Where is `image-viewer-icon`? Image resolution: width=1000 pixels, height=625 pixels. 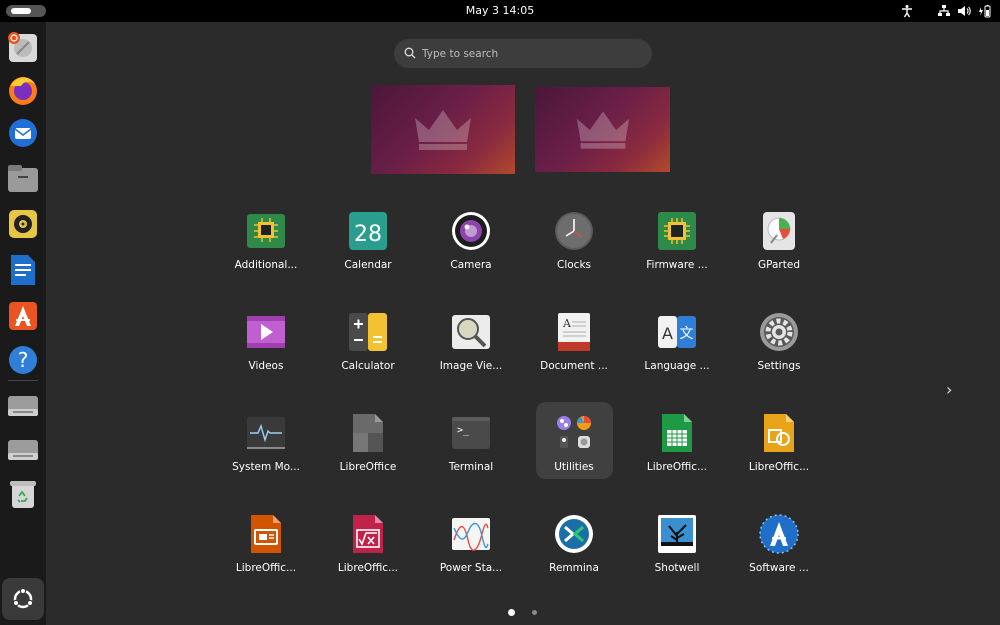
image-viewer-icon is located at coordinates (471, 332).